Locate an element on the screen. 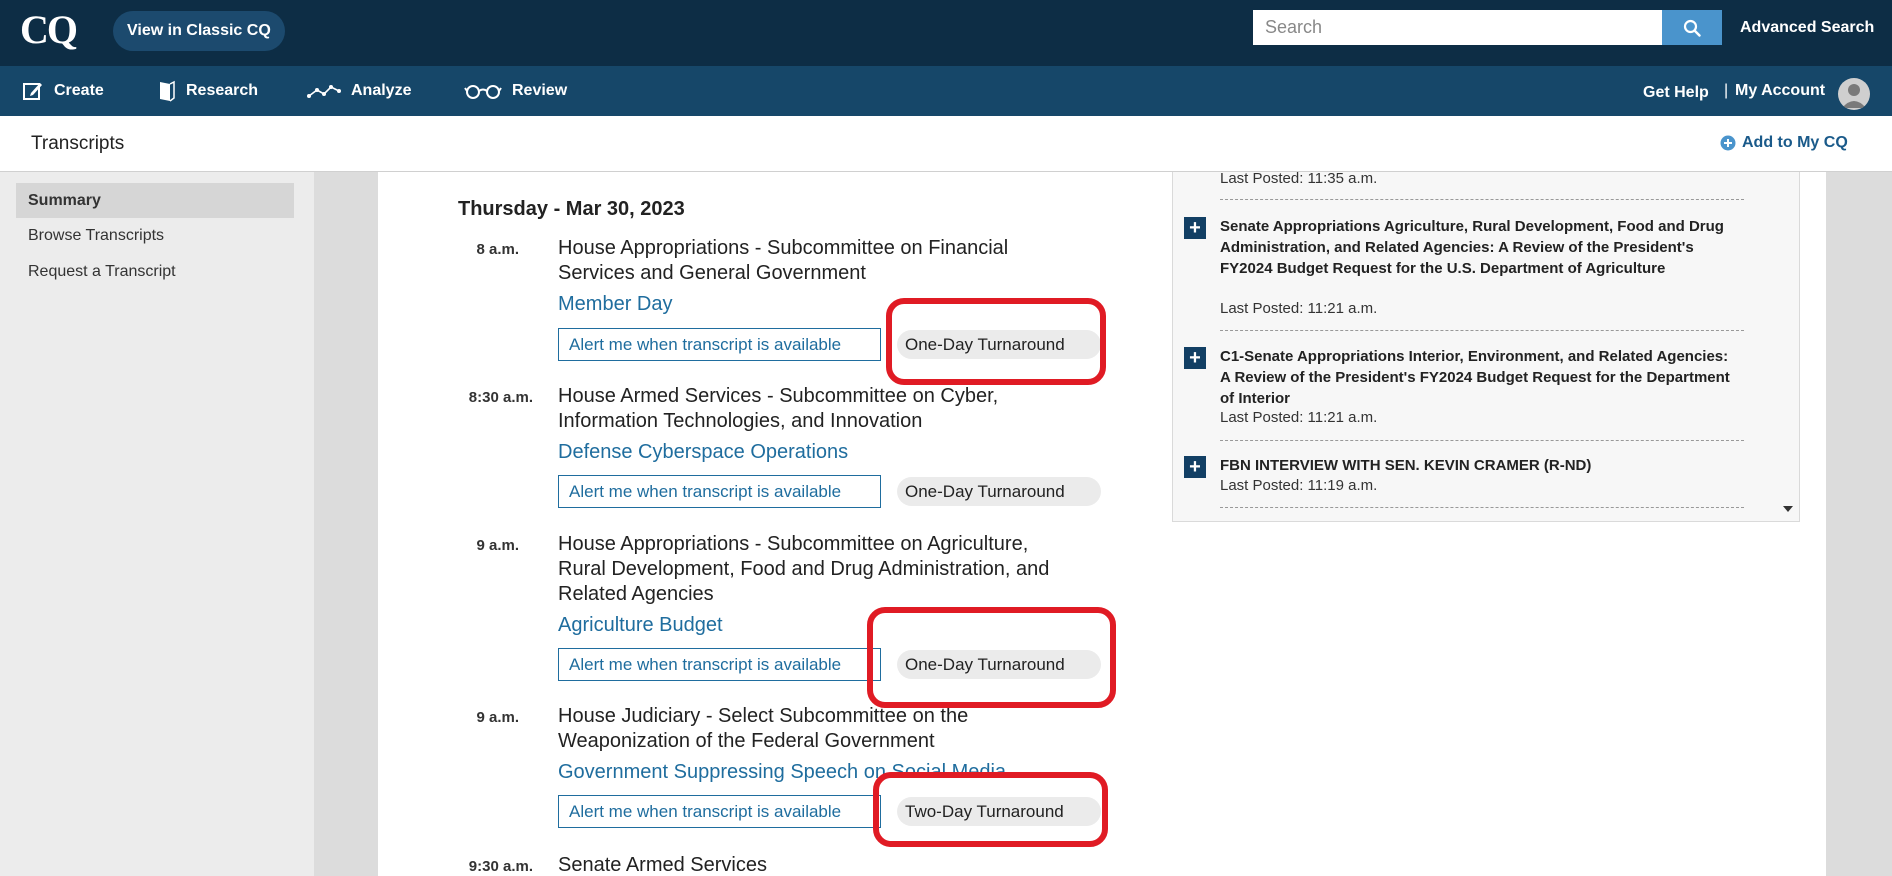 The image size is (1892, 876). avatar is located at coordinates (1854, 94).